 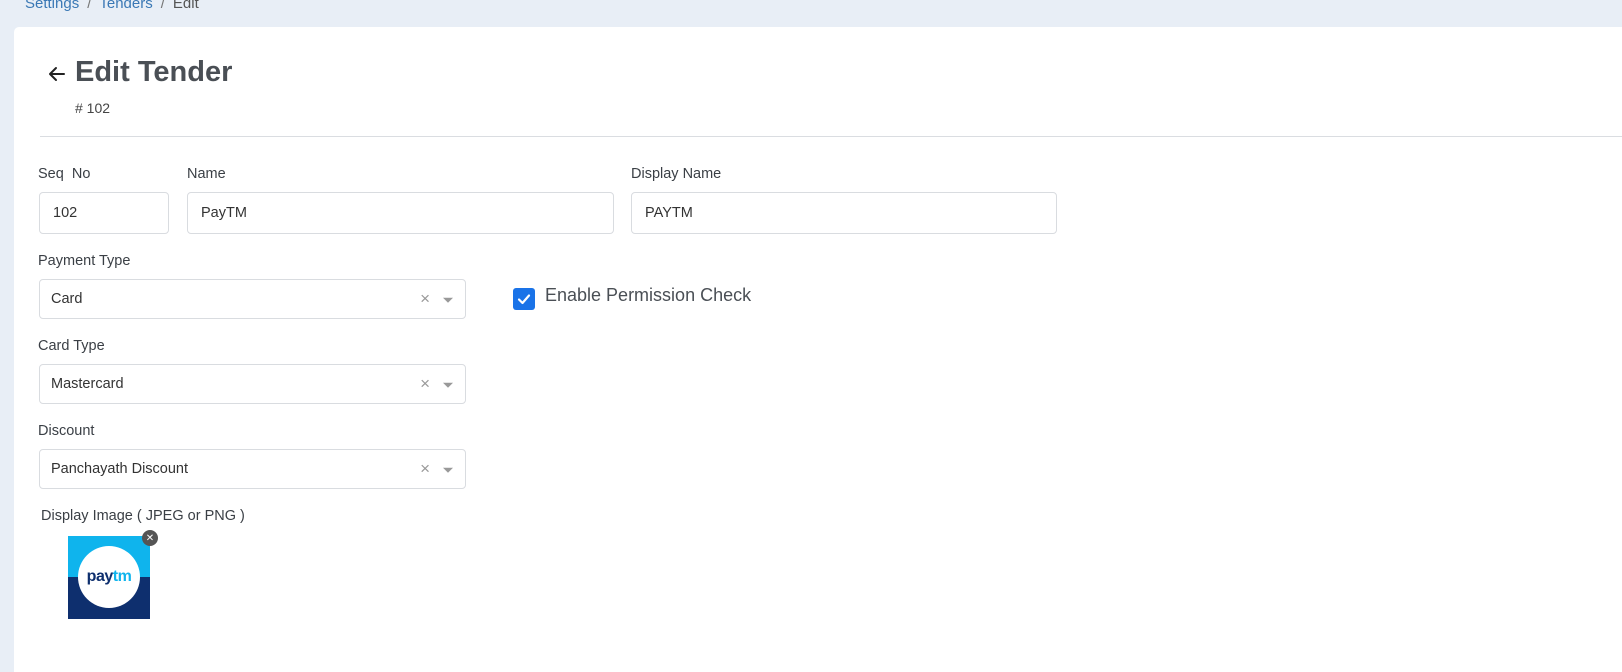 I want to click on display-name-label: Display Name, so click(x=676, y=174).